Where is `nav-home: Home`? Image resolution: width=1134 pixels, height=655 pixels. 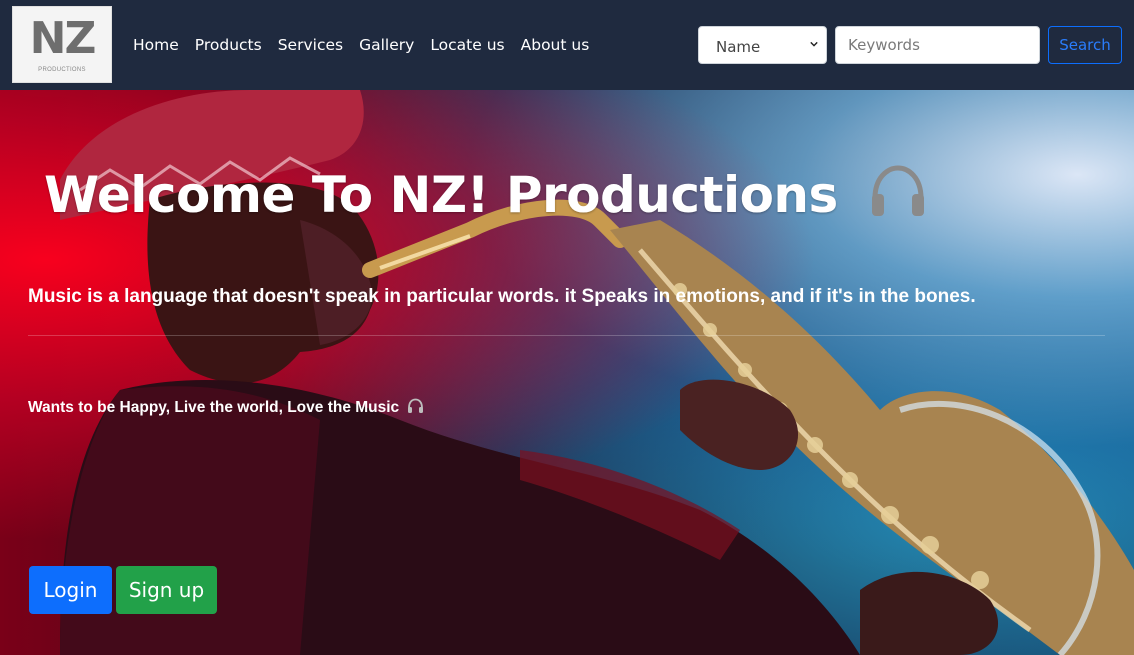 nav-home: Home is located at coordinates (156, 45).